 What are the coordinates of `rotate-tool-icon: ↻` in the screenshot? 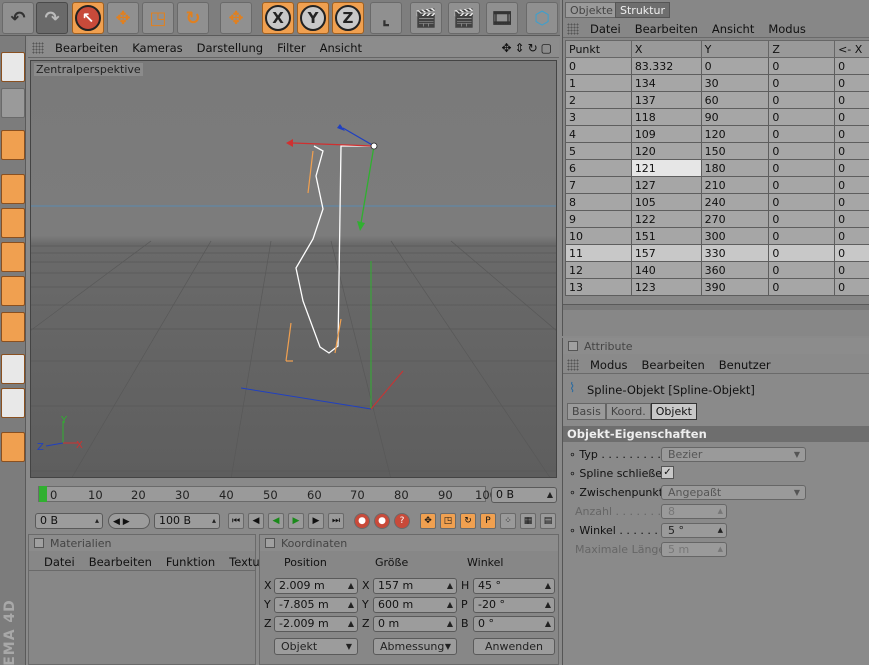 It's located at (193, 18).